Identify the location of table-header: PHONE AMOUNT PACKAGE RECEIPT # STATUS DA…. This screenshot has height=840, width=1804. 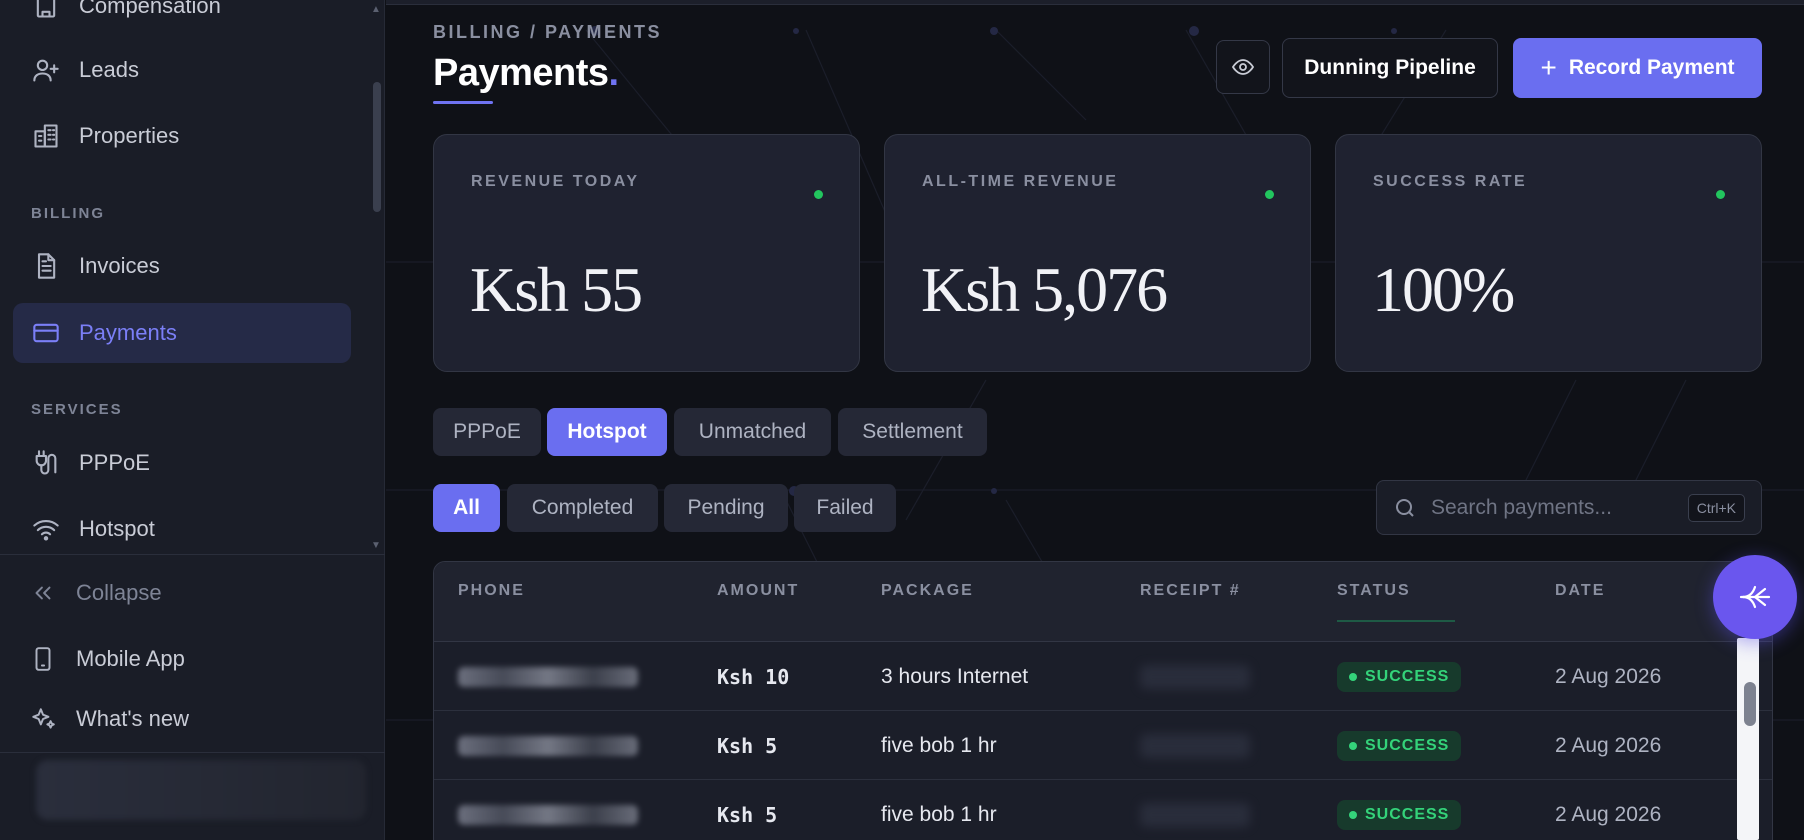
(1103, 602).